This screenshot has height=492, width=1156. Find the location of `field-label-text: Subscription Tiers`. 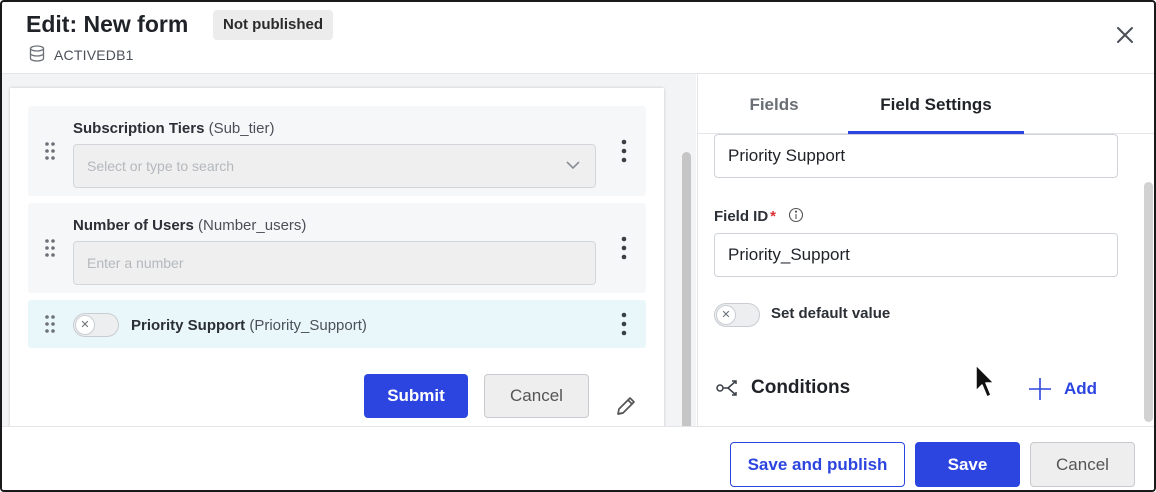

field-label-text: Subscription Tiers is located at coordinates (139, 128).